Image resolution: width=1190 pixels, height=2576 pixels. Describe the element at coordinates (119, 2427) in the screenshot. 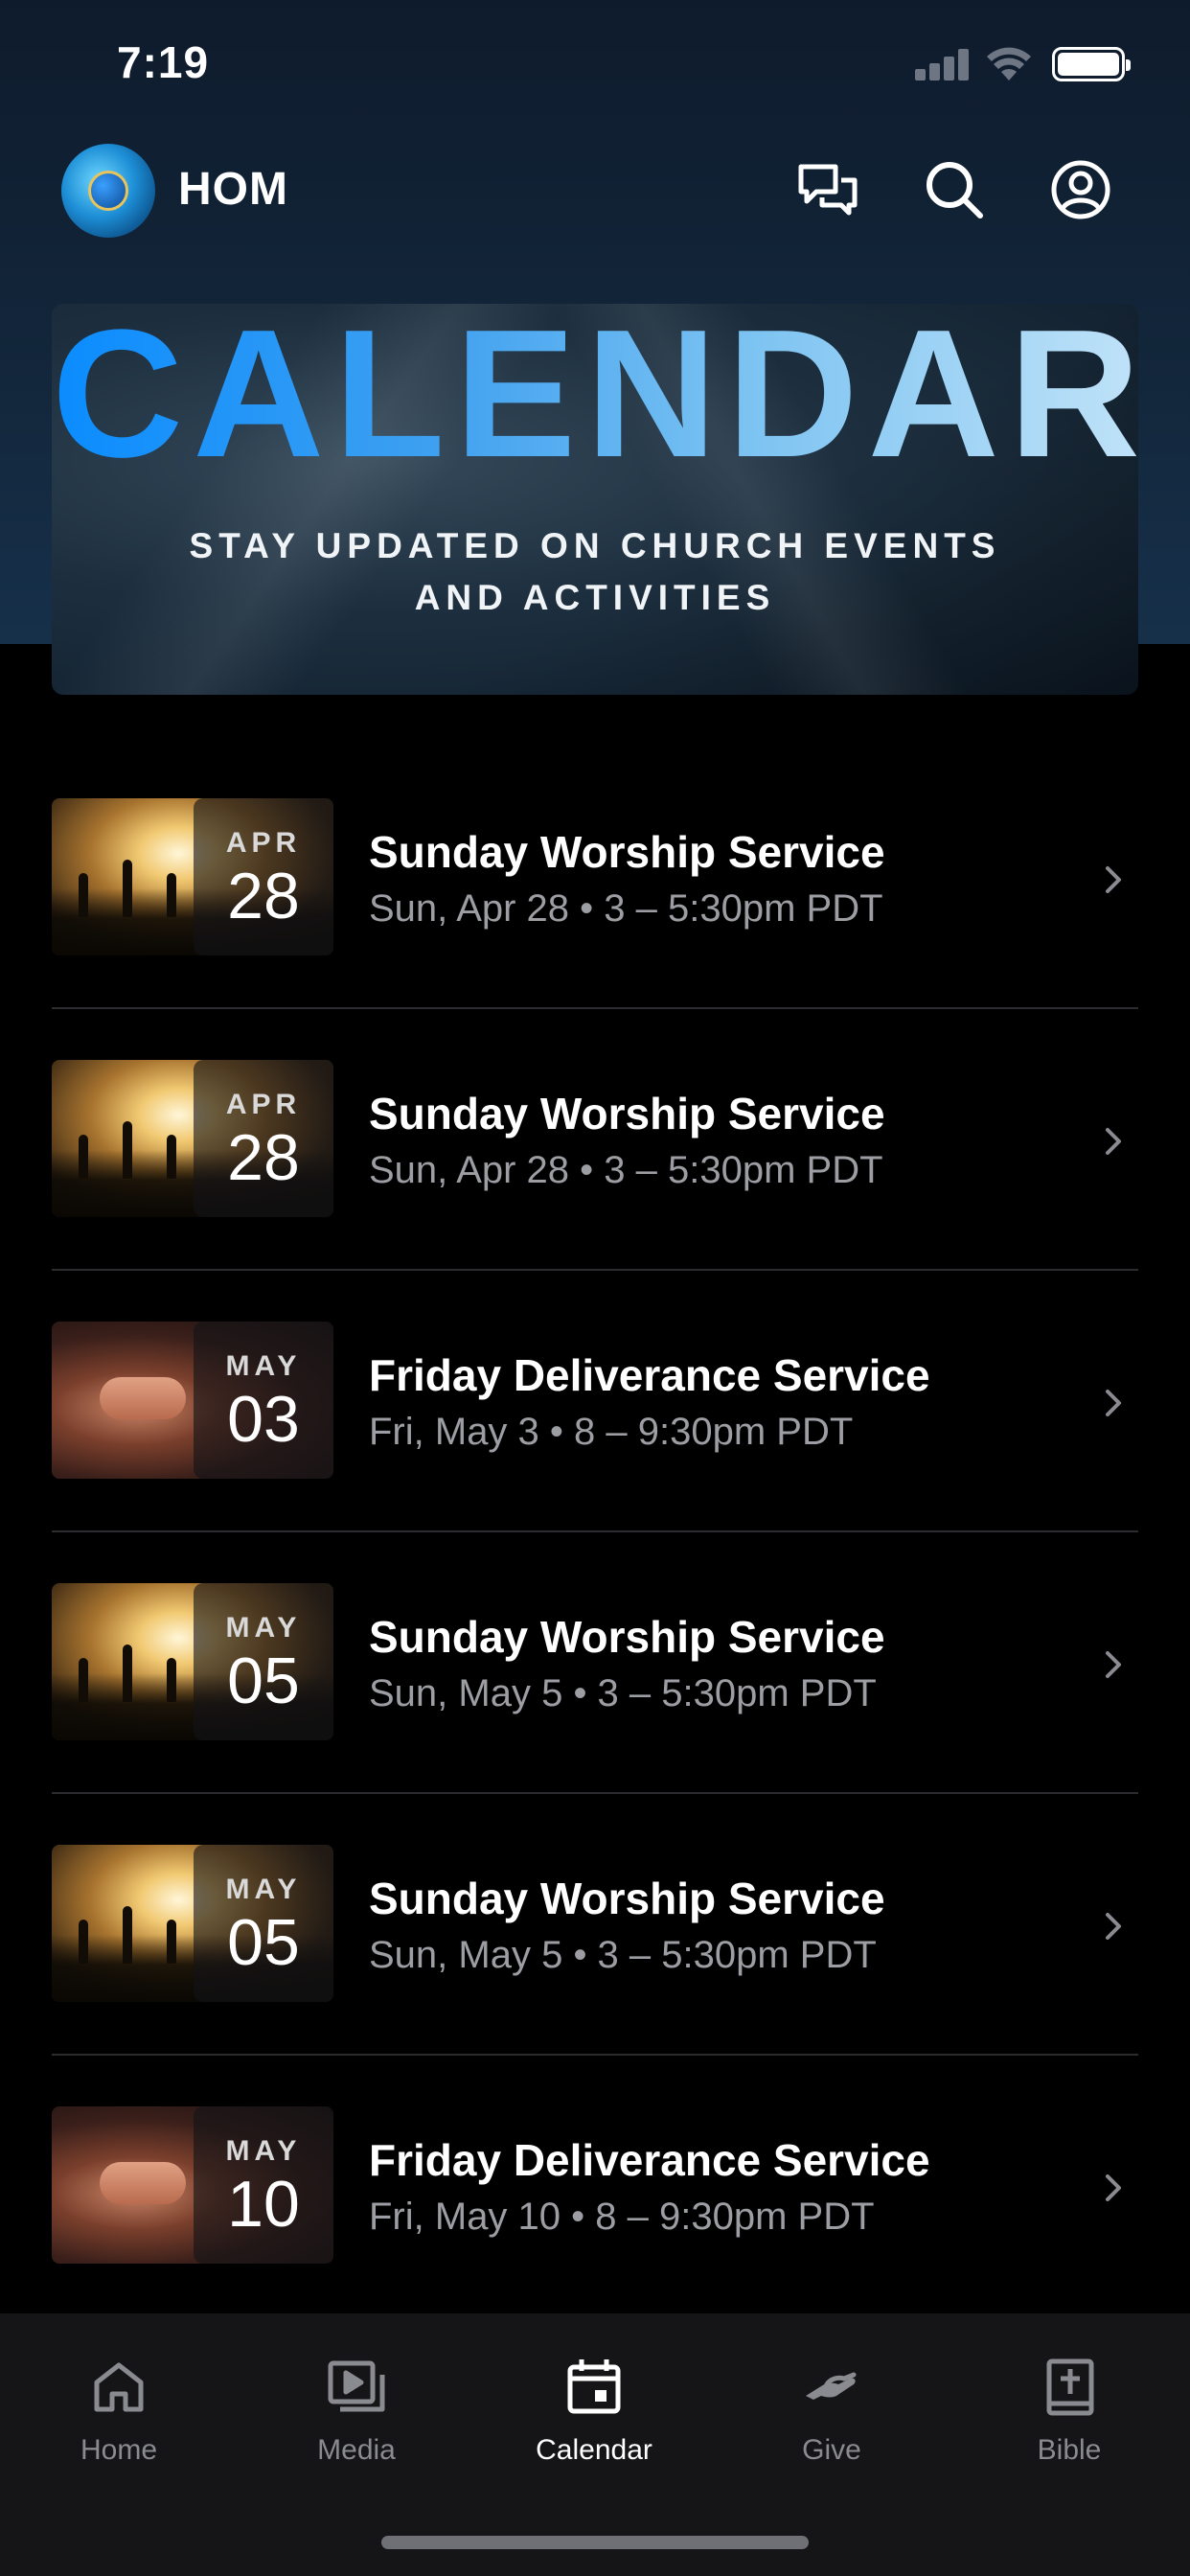

I see `tab-home: Home` at that location.